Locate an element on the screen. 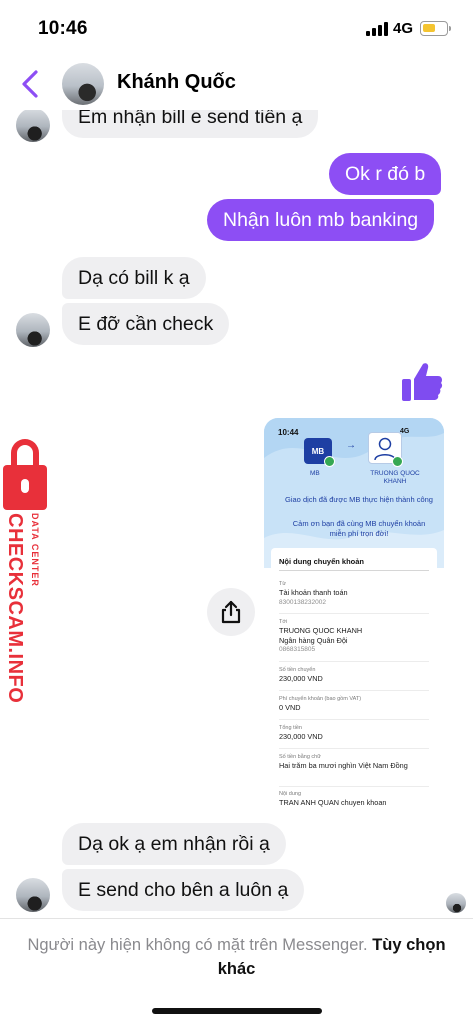  receipt-content-field: Nội dung TRAN ANH QUAN chuyen khoan is located at coordinates (355, 799).